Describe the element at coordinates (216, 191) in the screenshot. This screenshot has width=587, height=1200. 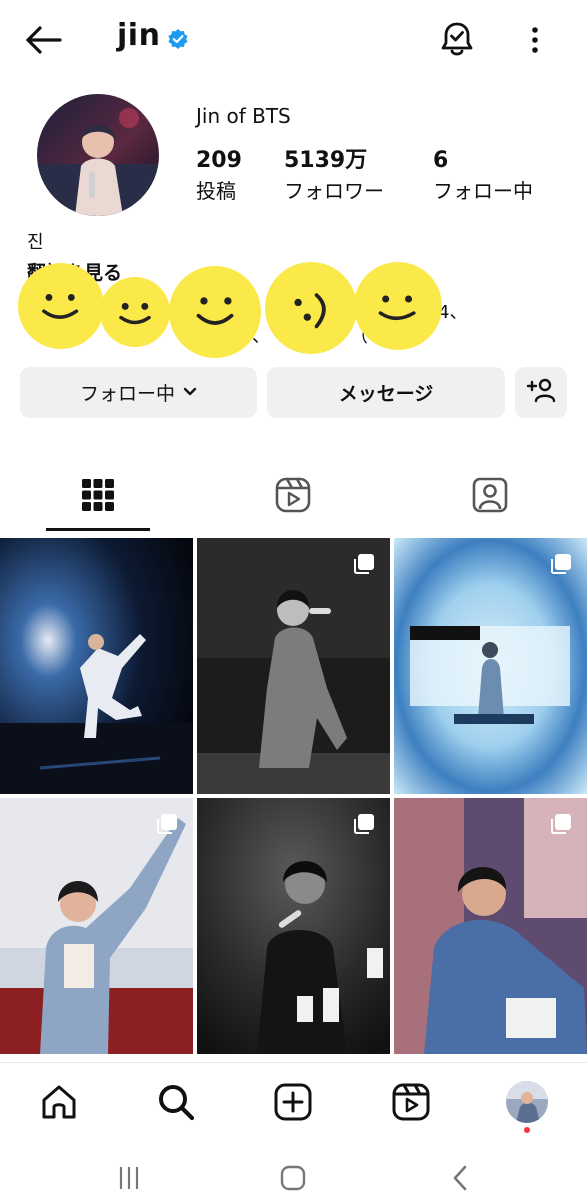
I see `stat-posts-label: 投稿` at that location.